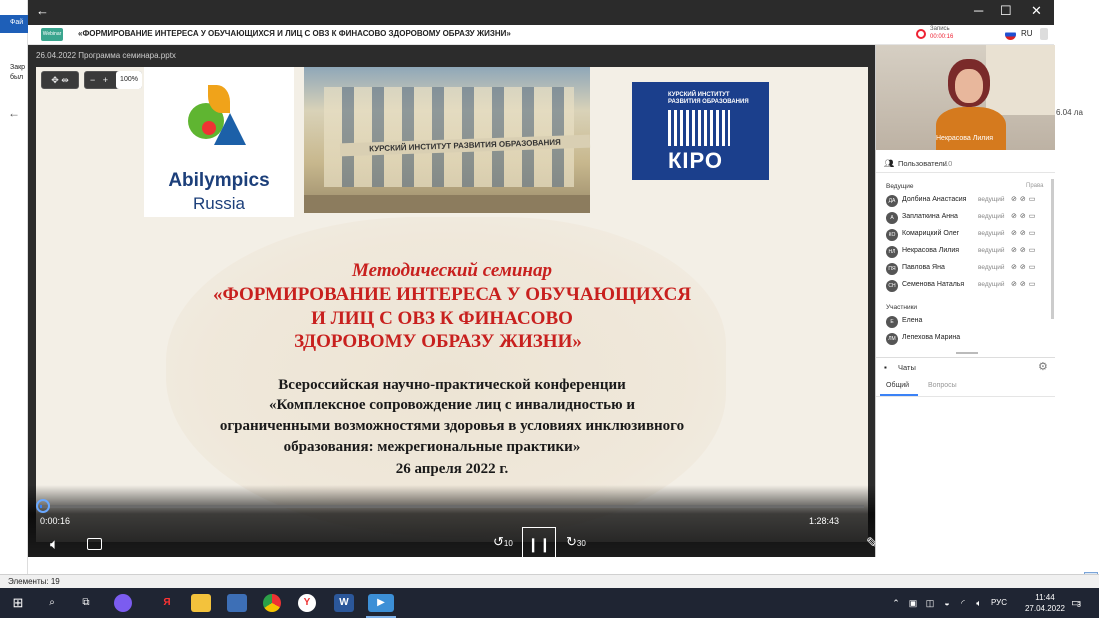  I want to click on back-icon: ←, so click(42, 10).